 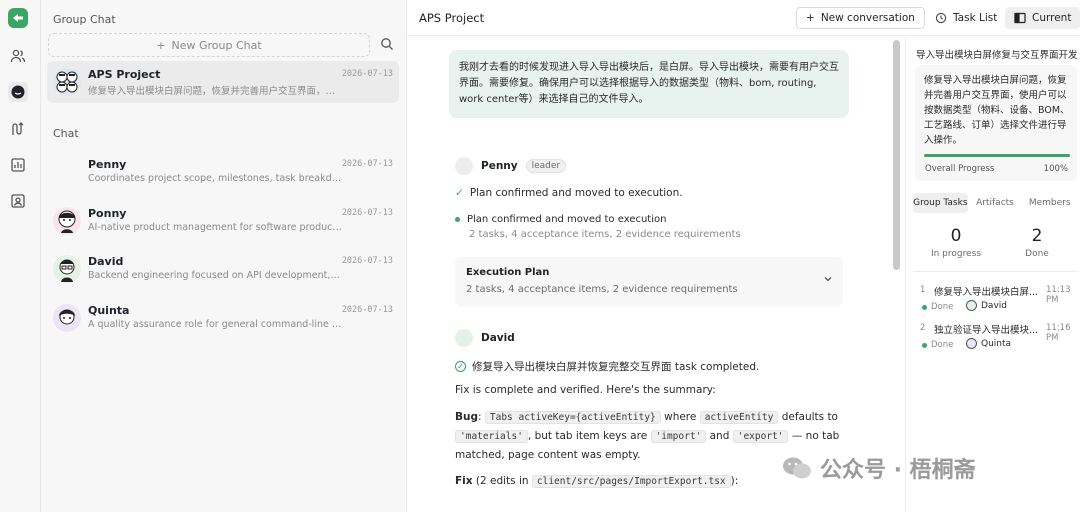 I want to click on code-snippet: 'import', so click(x=678, y=436).